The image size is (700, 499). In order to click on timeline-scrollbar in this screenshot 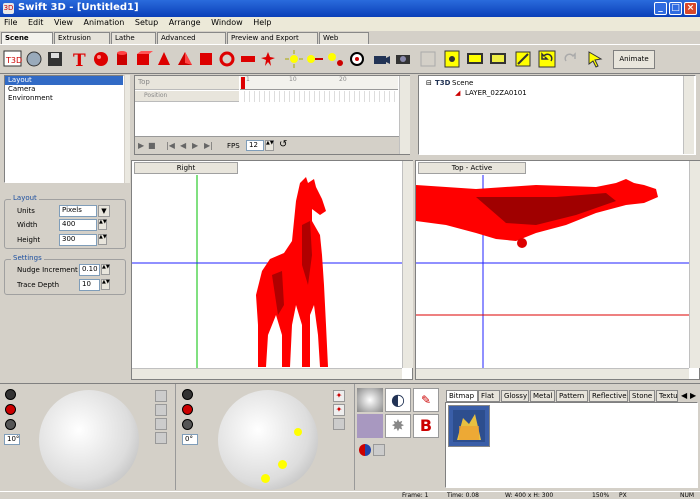, I will do `click(404, 115)`.